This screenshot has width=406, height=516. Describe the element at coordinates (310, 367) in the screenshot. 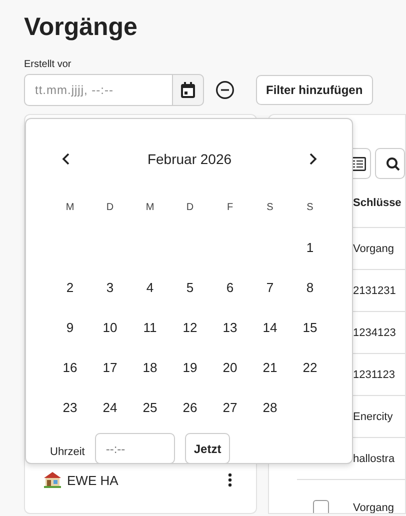

I see `calendar-day: 22` at that location.